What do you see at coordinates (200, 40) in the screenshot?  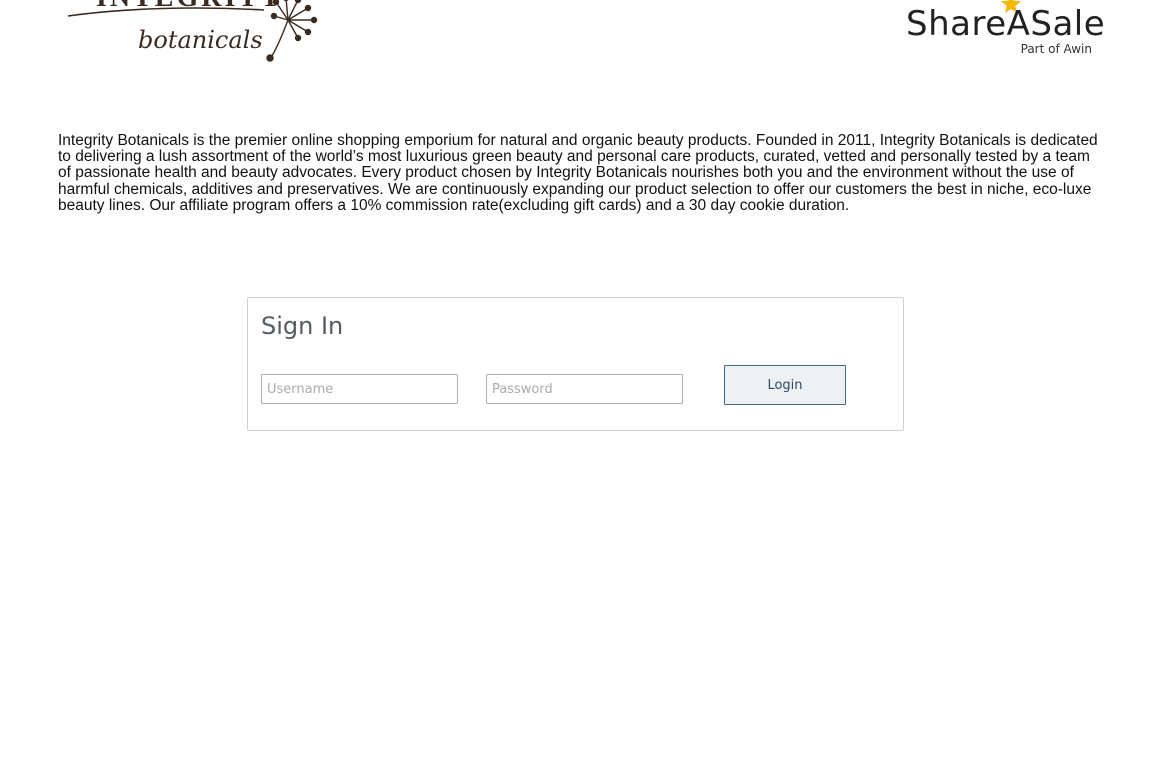 I see `logo-script: botanicals` at bounding box center [200, 40].